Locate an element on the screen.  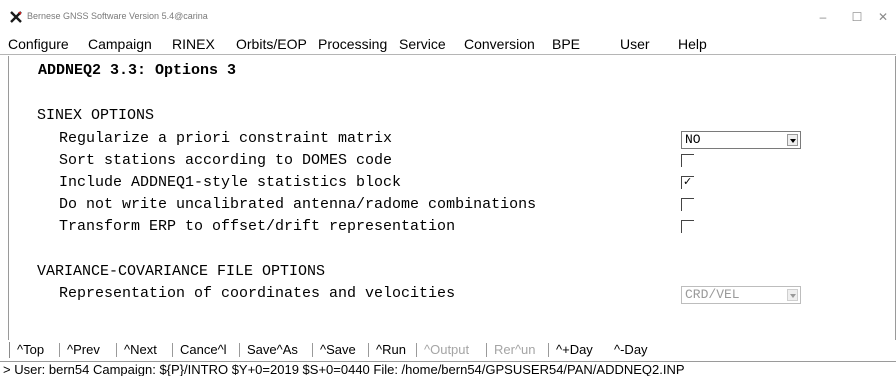
regularize-constraint-select: NO is located at coordinates (741, 140).